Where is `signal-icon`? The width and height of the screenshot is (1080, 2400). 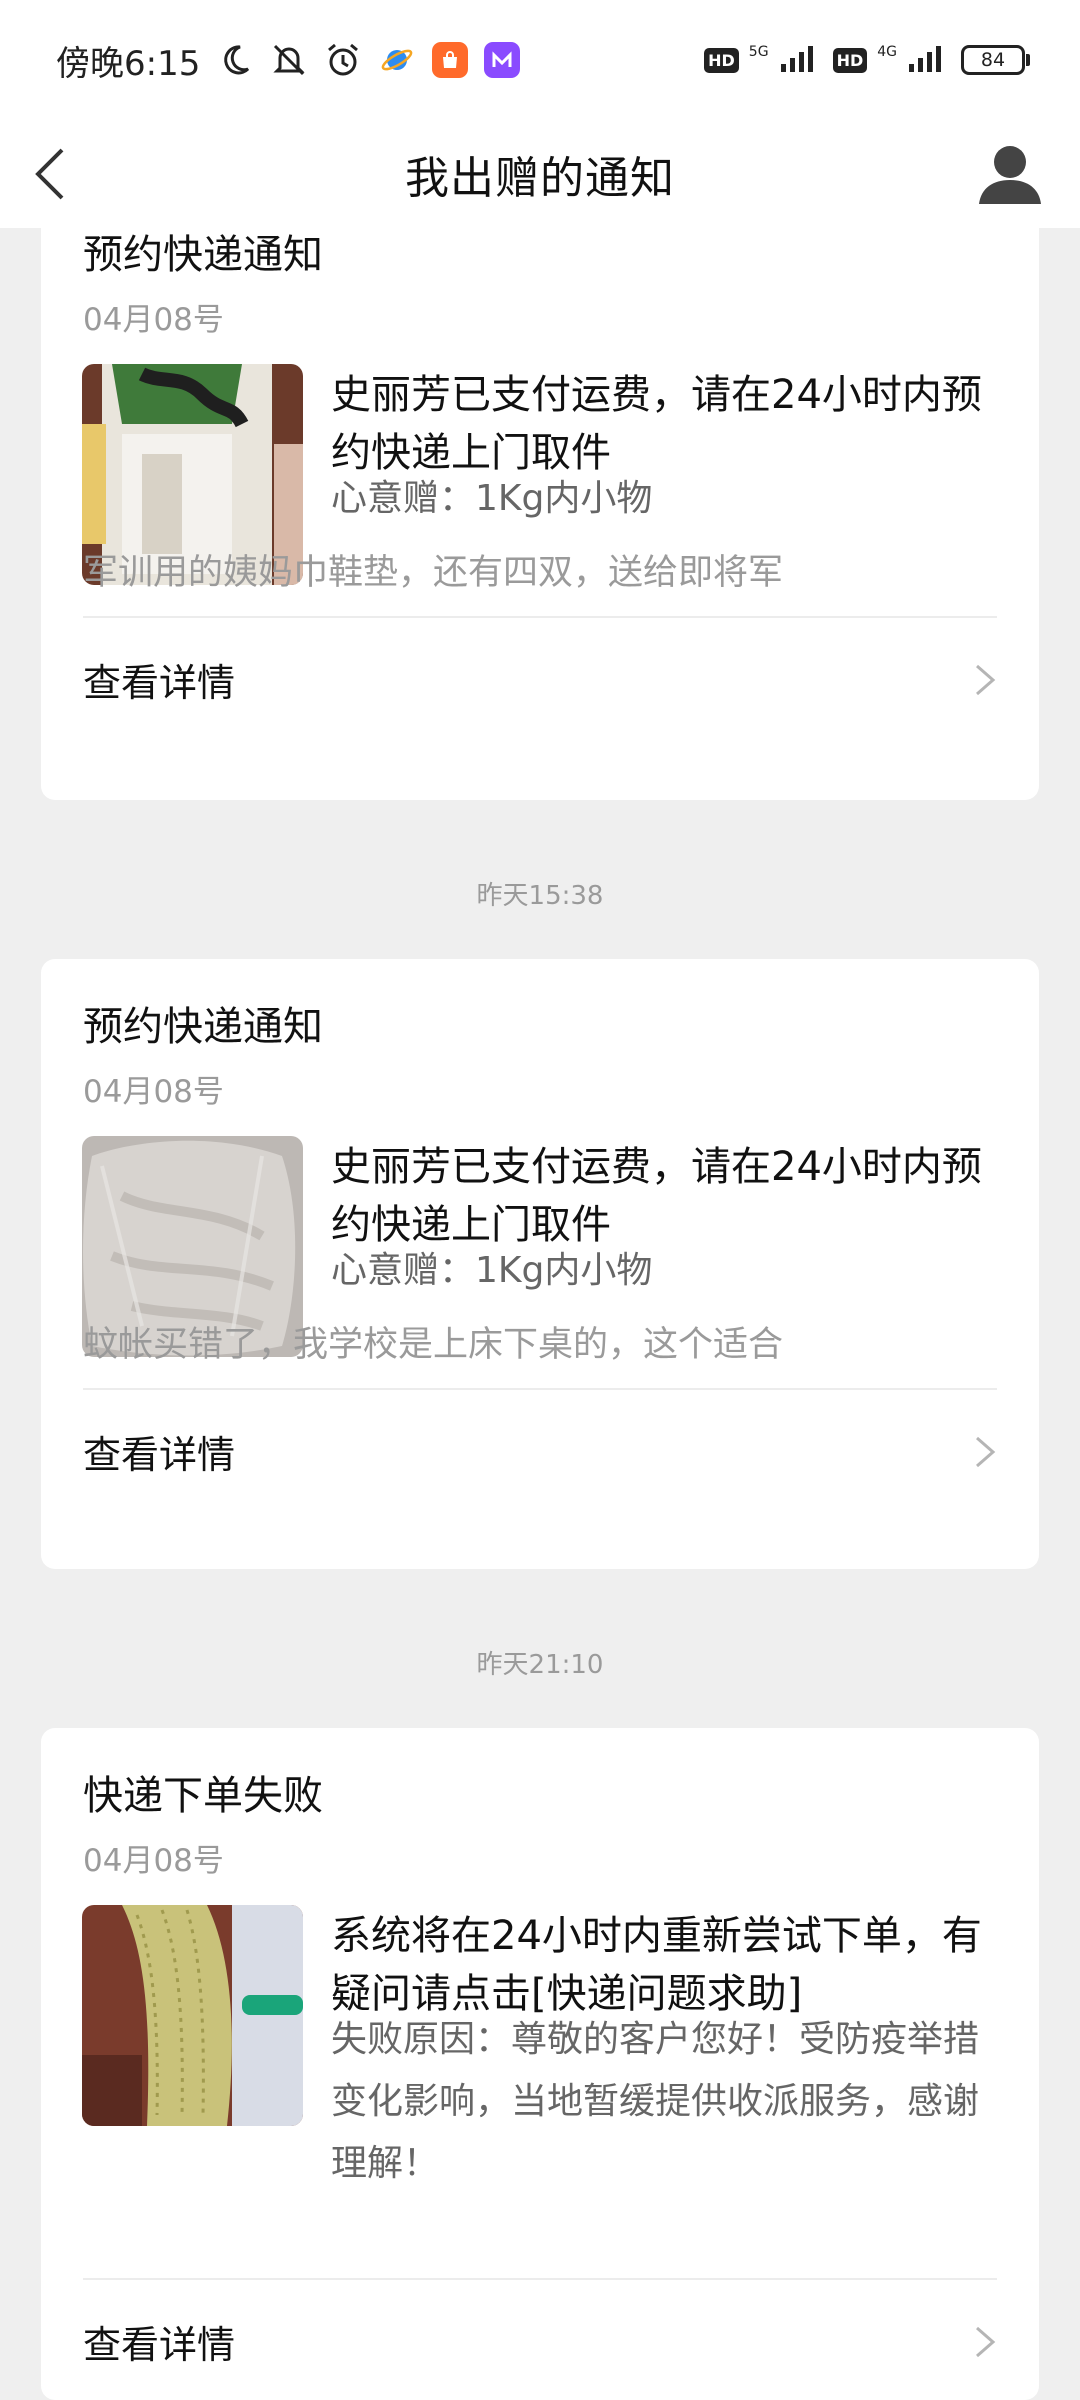
signal-icon is located at coordinates (801, 60).